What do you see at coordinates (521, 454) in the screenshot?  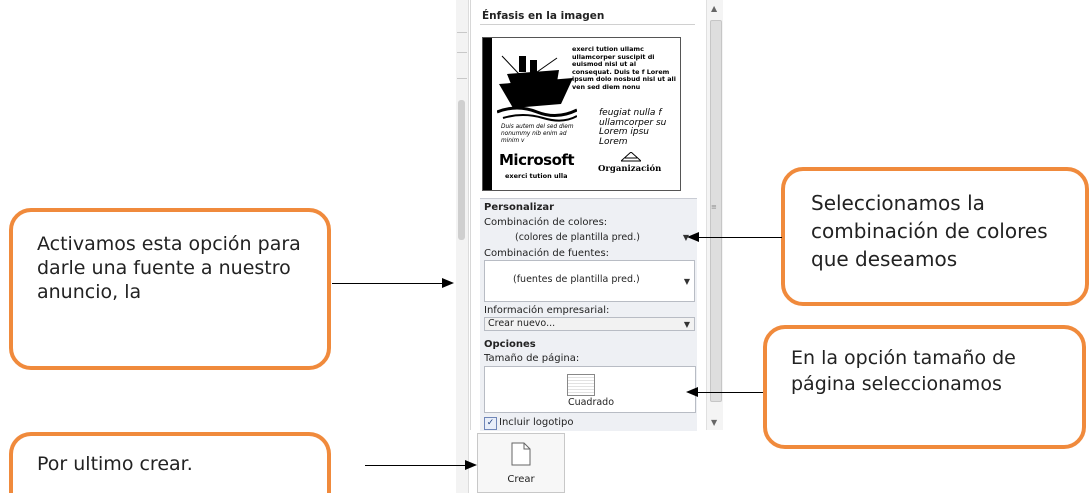 I see `new-document-icon` at bounding box center [521, 454].